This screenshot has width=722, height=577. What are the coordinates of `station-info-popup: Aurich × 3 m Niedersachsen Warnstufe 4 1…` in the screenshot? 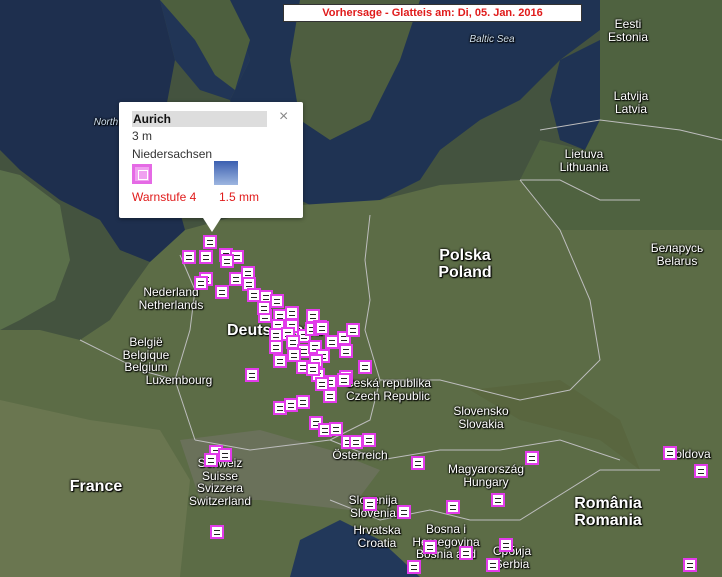 It's located at (211, 167).